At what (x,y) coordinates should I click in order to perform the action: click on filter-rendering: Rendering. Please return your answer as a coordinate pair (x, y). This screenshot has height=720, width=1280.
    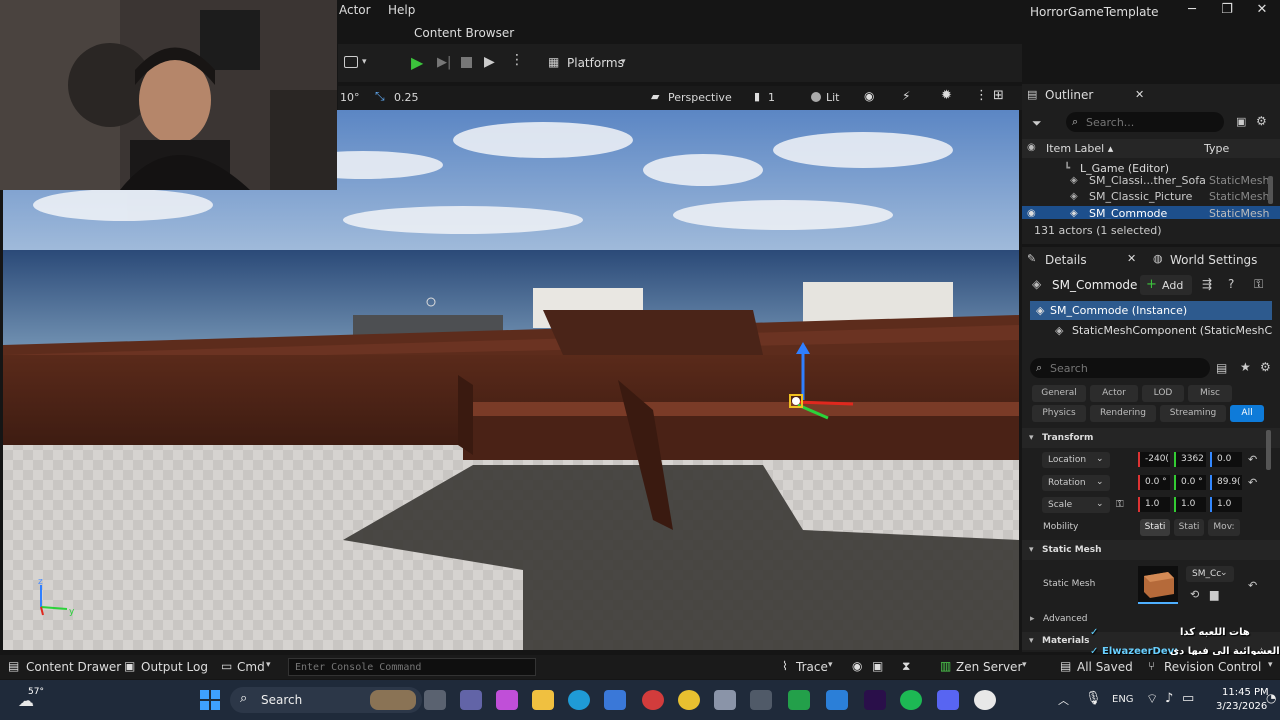
    Looking at the image, I should click on (1123, 413).